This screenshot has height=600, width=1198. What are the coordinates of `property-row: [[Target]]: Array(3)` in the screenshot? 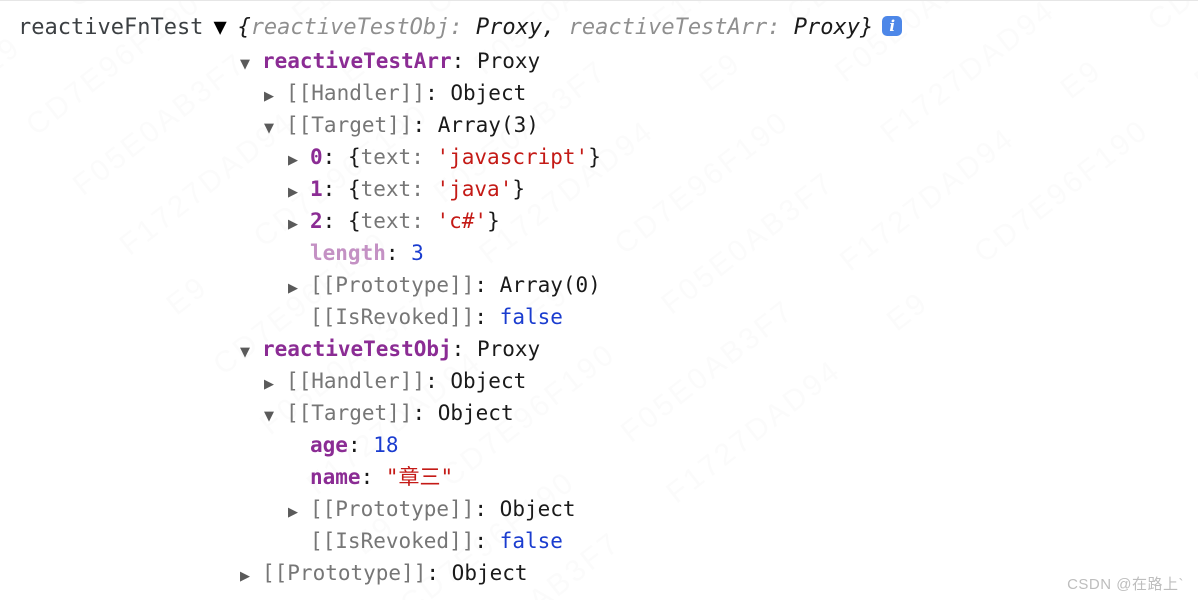 It's located at (599, 125).